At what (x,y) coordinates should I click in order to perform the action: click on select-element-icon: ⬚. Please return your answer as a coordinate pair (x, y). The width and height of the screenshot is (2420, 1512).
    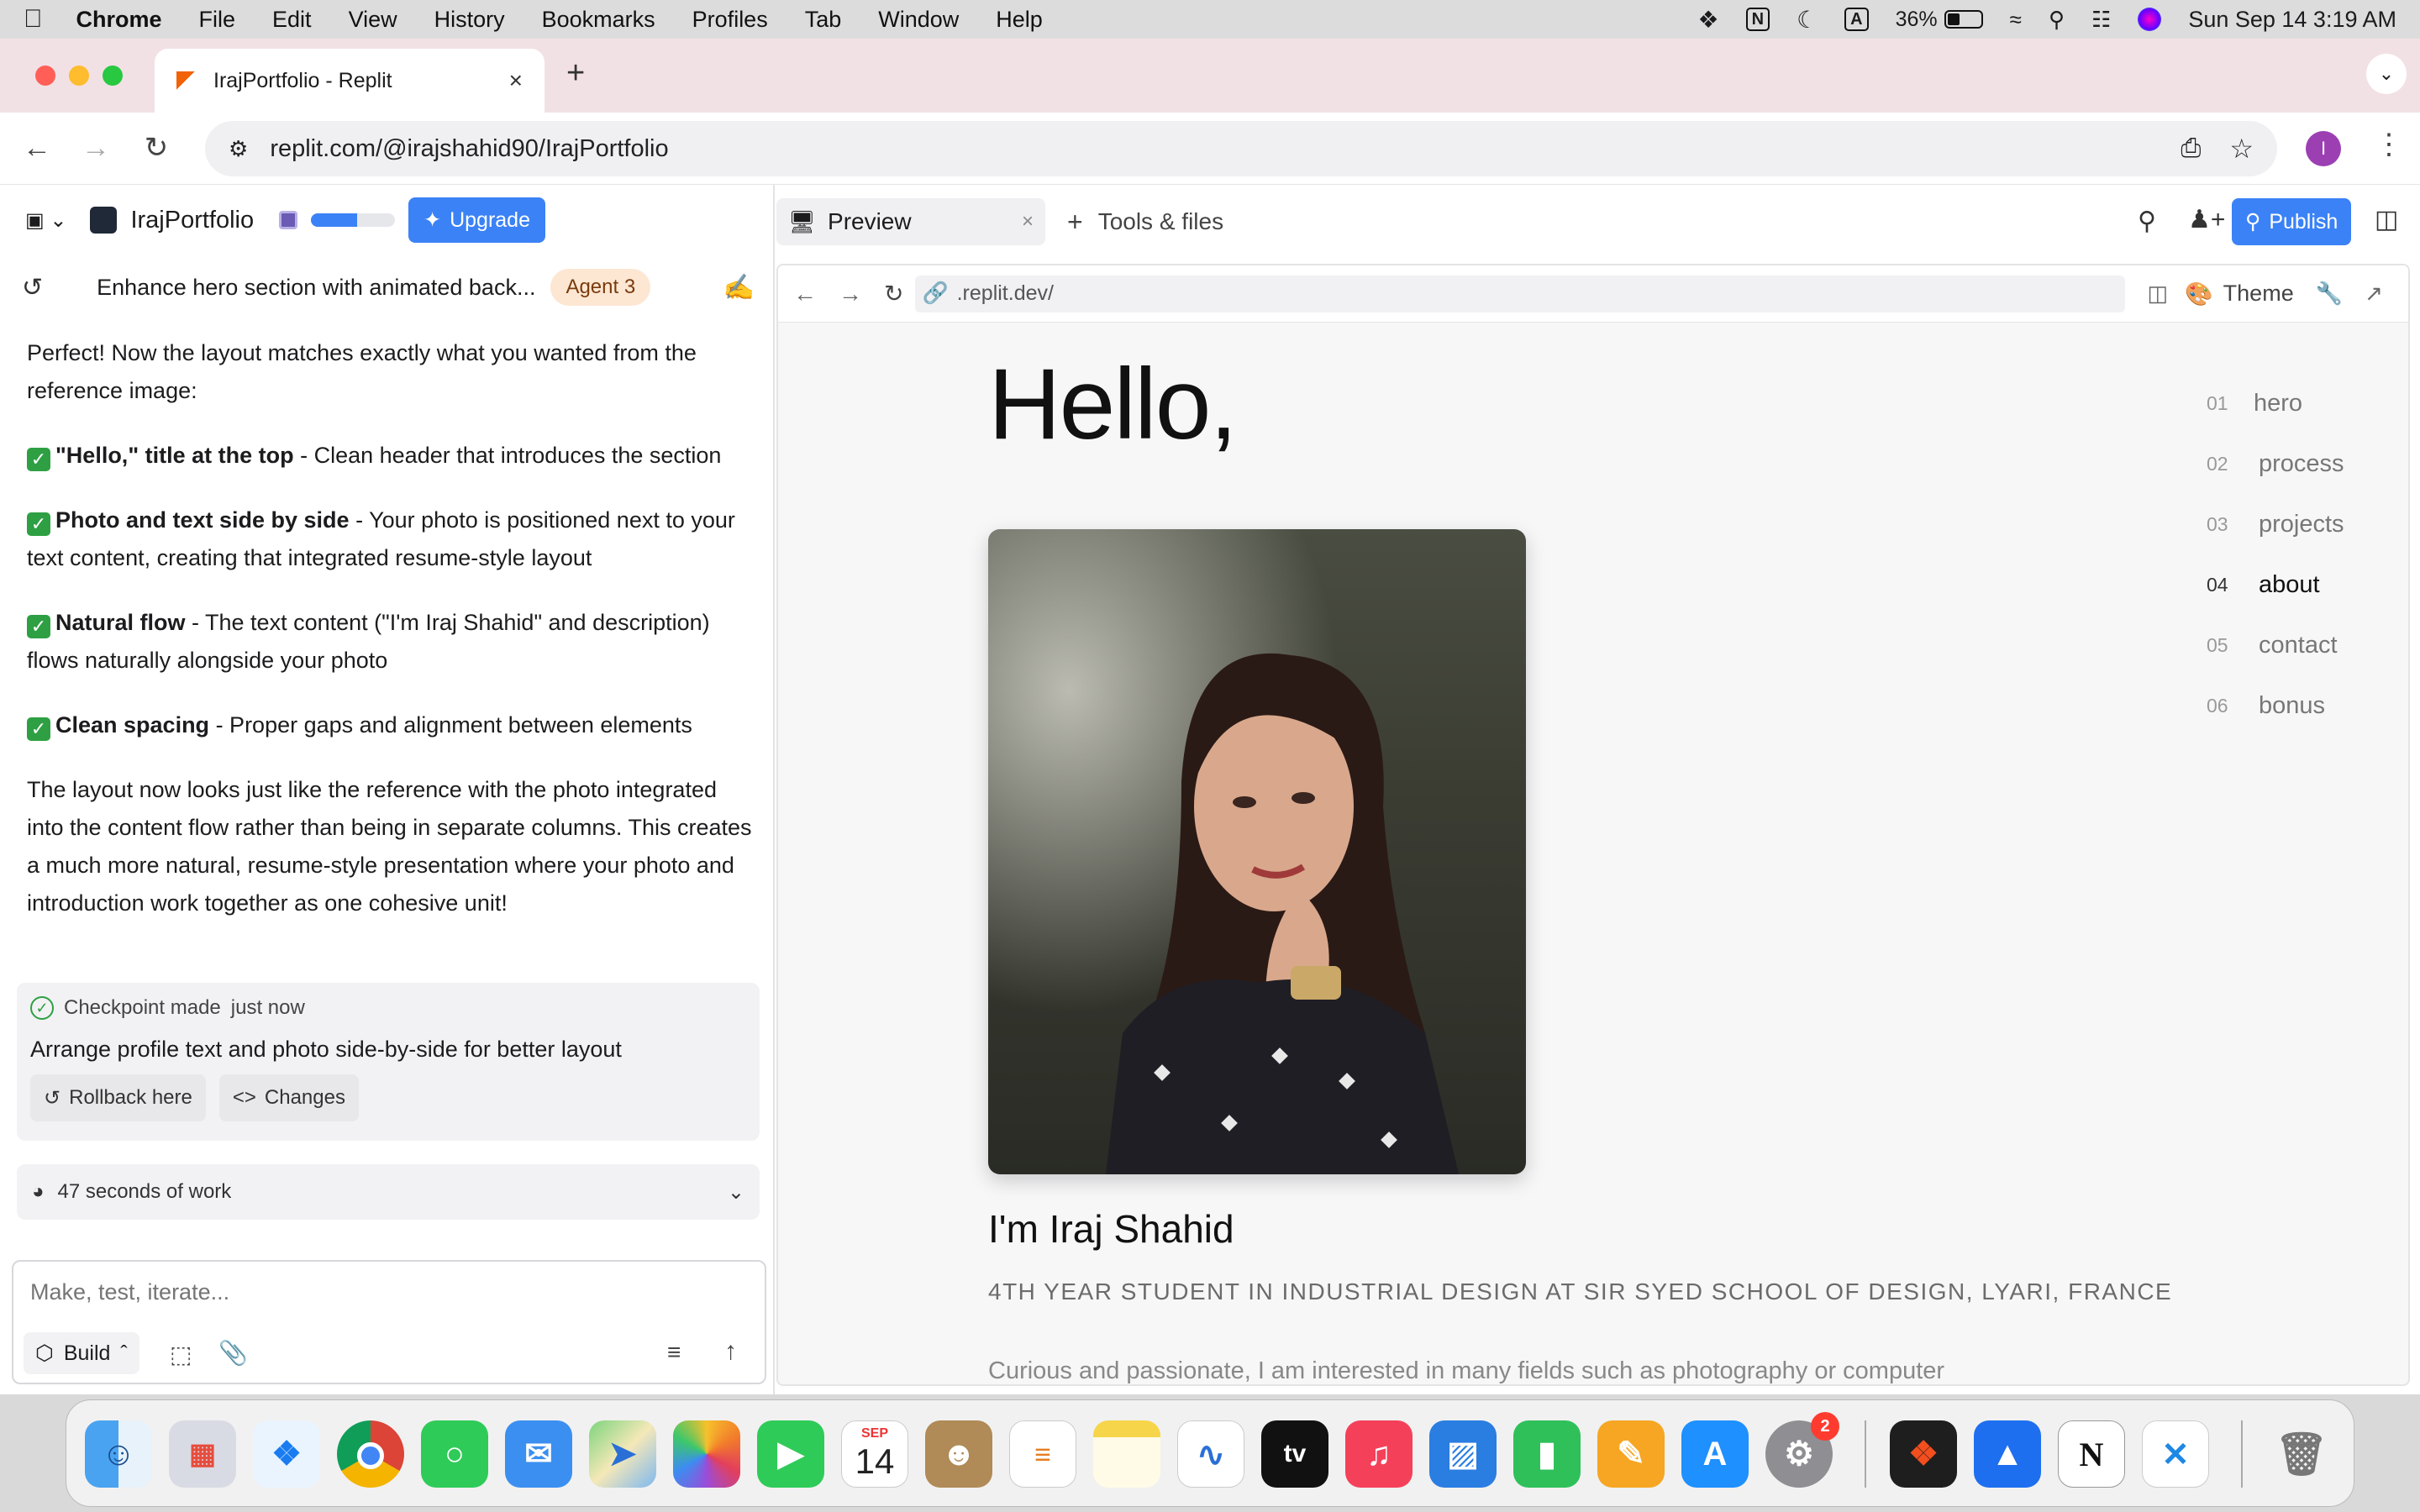
    Looking at the image, I should click on (181, 1354).